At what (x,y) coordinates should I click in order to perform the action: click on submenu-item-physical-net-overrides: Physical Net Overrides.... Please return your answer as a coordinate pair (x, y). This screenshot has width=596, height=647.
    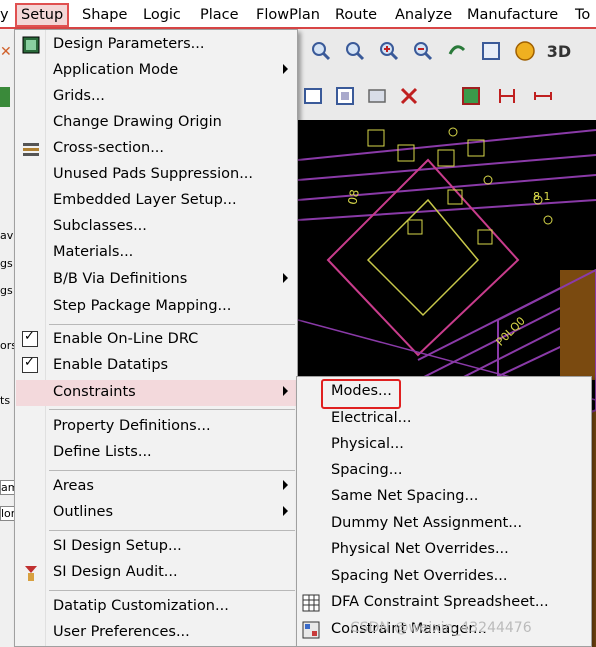
    Looking at the image, I should click on (444, 550).